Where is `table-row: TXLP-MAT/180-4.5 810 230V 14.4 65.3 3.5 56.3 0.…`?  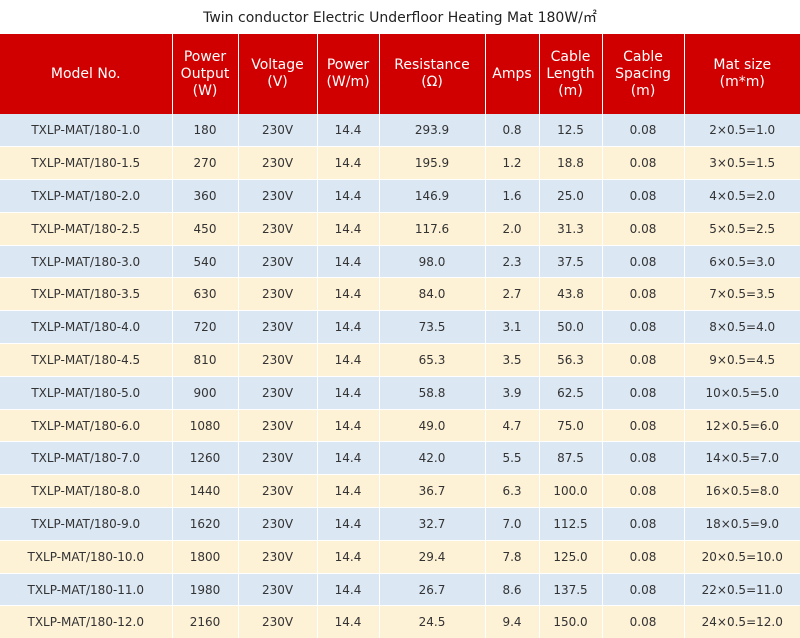
table-row: TXLP-MAT/180-4.5 810 230V 14.4 65.3 3.5 56.3 0.… is located at coordinates (400, 360).